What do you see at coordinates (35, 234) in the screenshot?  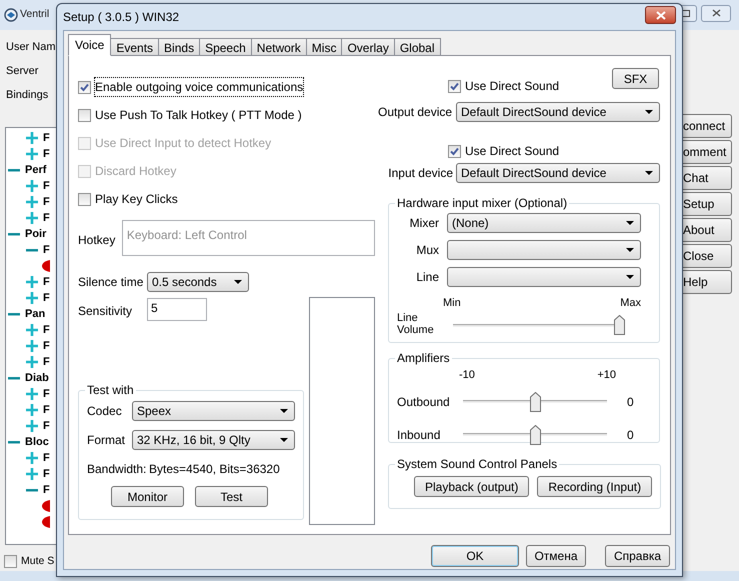 I see `tree-item: Poir` at bounding box center [35, 234].